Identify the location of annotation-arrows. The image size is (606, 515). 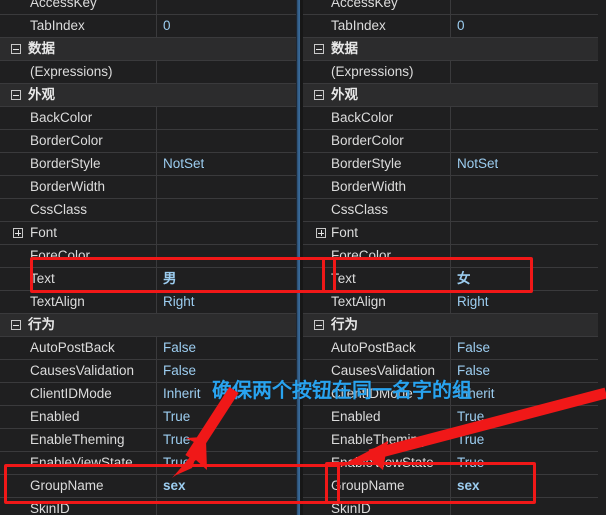
(389, 432).